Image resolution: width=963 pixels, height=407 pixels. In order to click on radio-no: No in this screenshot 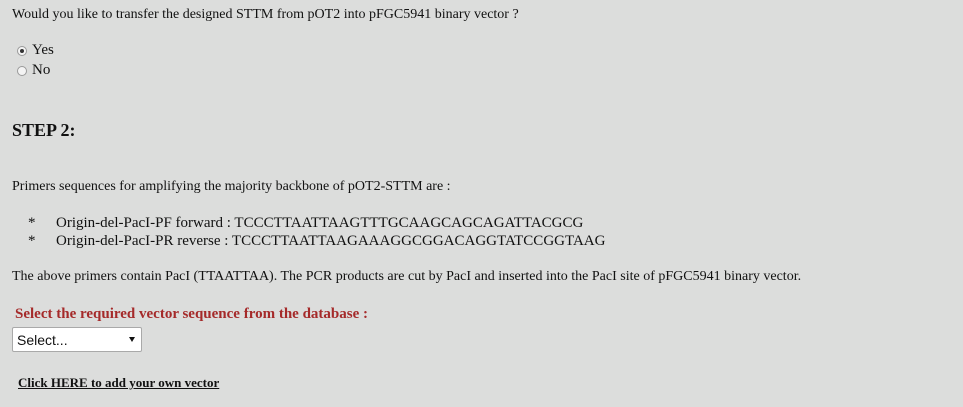, I will do `click(33, 70)`.